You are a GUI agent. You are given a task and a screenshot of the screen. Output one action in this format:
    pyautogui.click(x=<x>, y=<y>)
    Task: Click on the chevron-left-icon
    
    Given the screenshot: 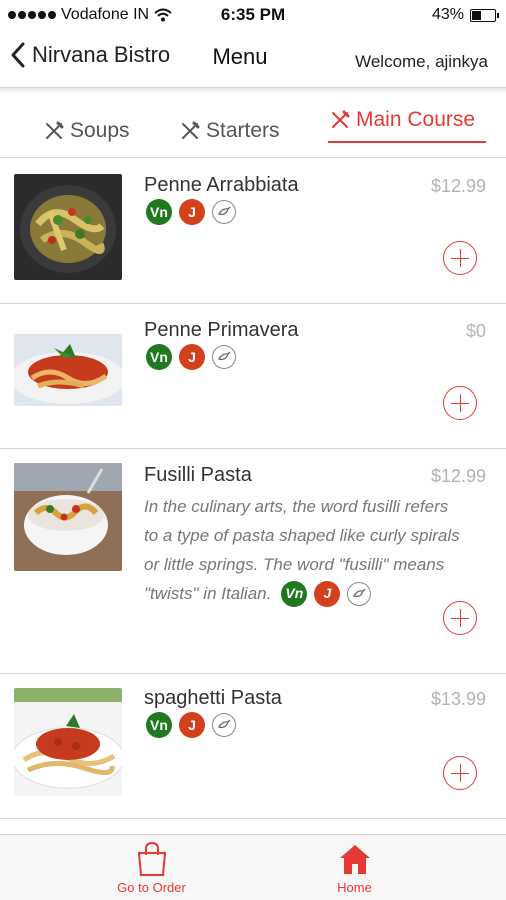 What is the action you would take?
    pyautogui.click(x=18, y=55)
    